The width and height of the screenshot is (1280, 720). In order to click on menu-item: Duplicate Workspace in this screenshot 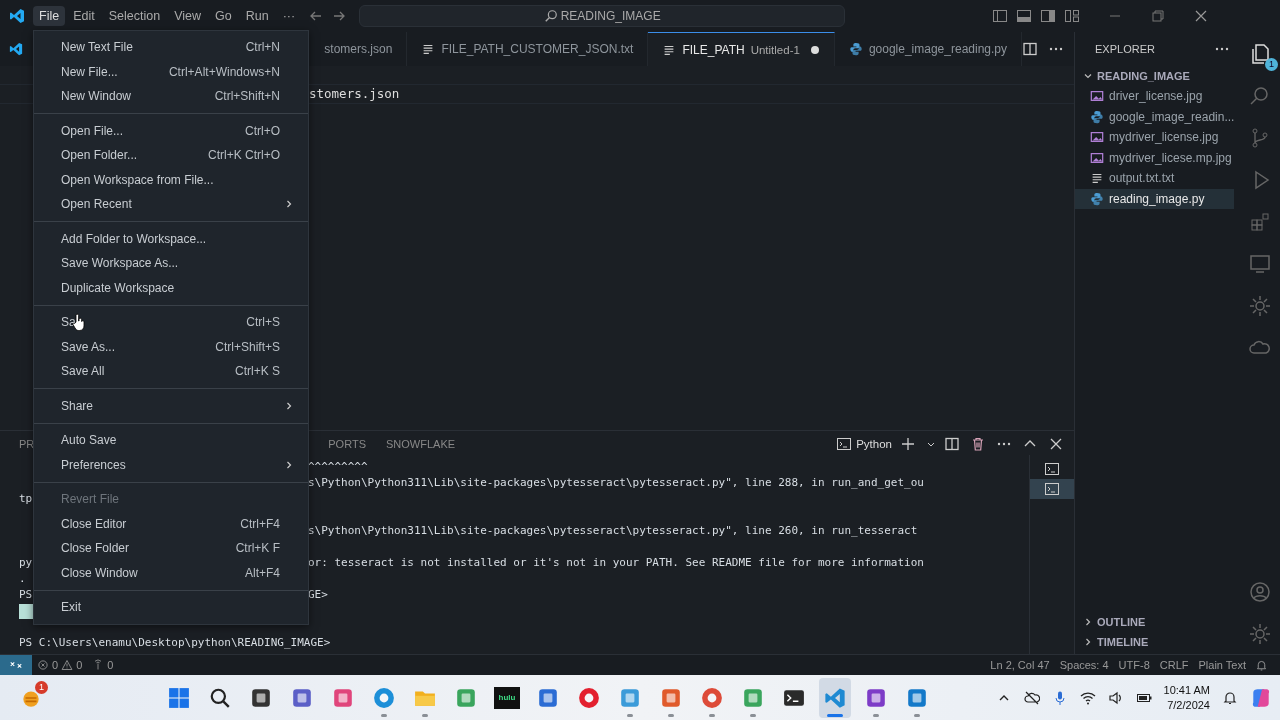, I will do `click(171, 287)`.